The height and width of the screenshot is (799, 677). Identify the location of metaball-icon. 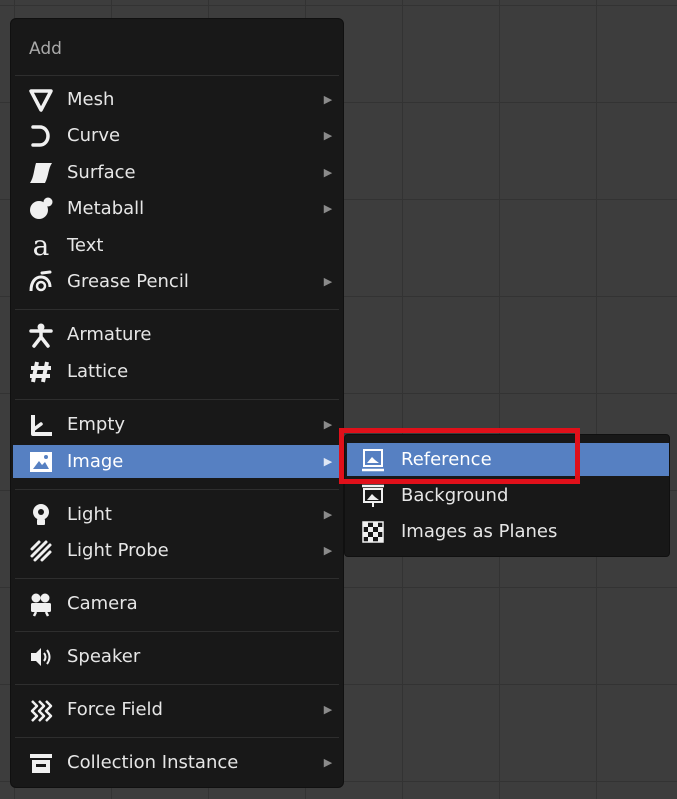
(41, 209).